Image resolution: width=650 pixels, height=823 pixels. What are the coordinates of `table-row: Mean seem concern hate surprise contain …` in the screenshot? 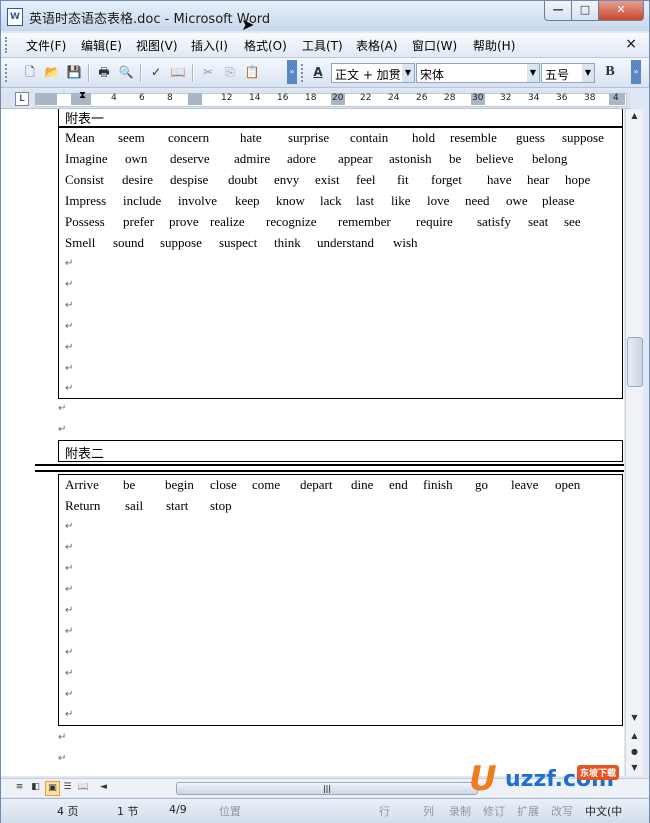 It's located at (334, 140).